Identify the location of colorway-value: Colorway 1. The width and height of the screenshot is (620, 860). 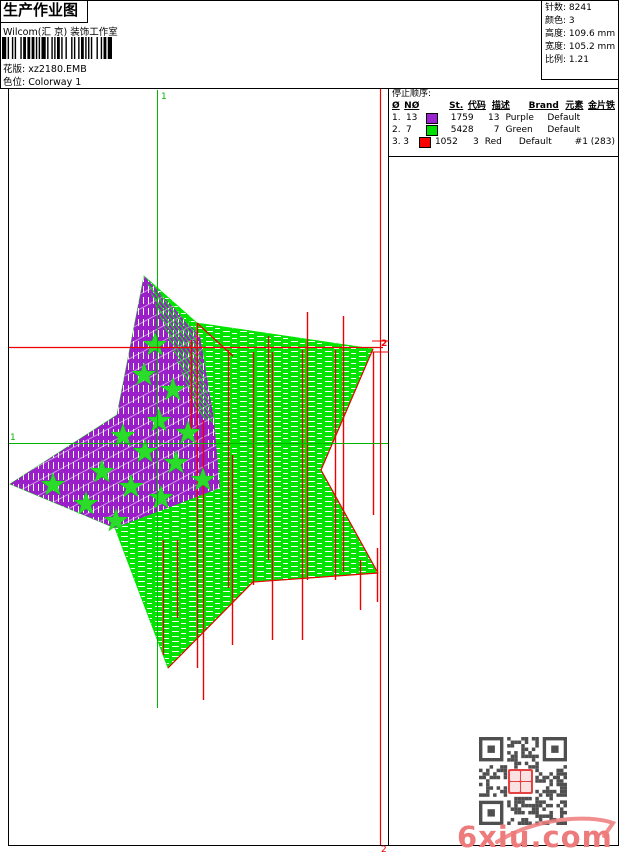
(55, 82).